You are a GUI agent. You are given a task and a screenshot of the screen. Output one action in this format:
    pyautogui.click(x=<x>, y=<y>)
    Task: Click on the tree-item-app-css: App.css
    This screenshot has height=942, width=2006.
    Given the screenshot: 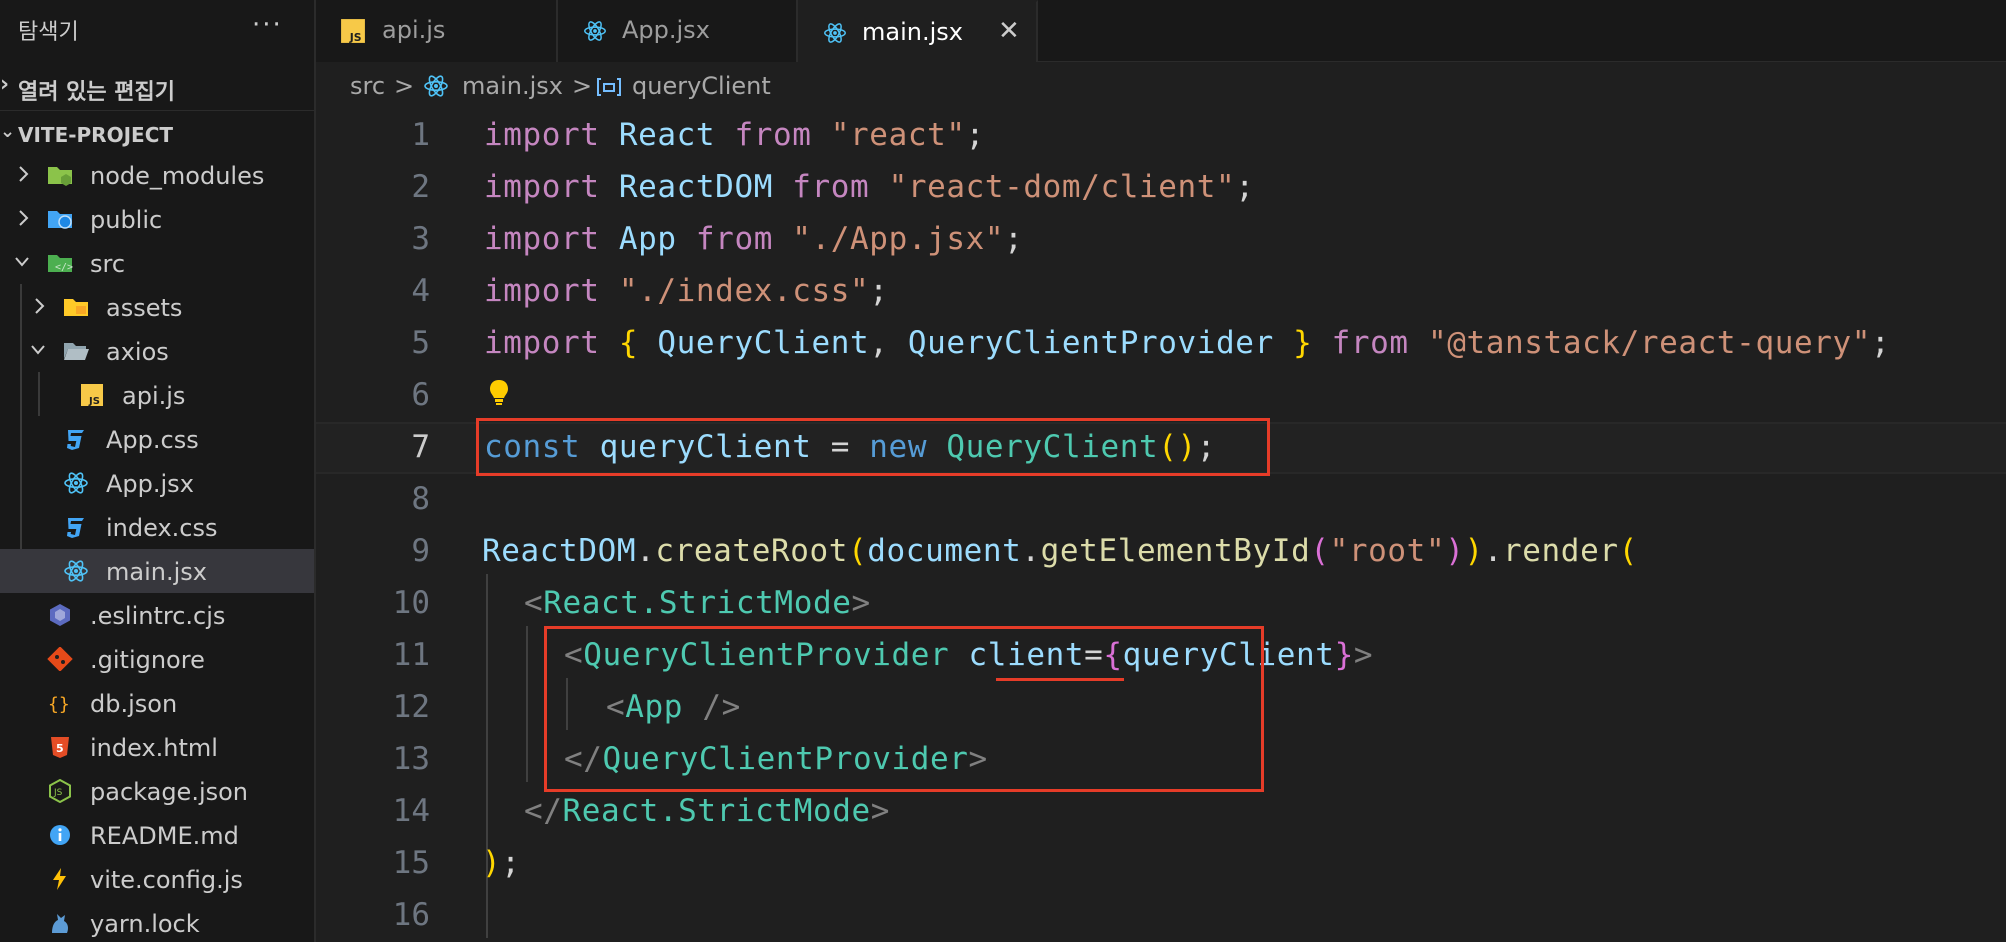 What is the action you would take?
    pyautogui.click(x=157, y=439)
    